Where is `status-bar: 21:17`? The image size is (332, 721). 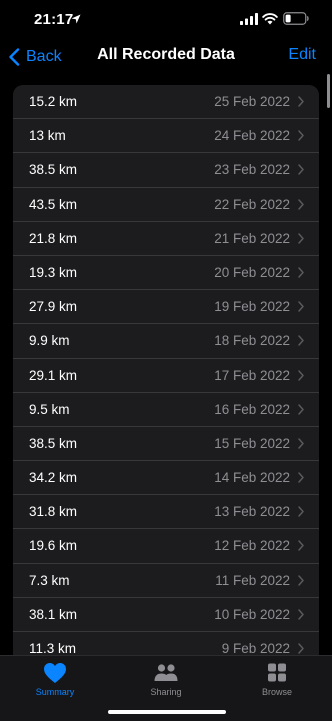 status-bar: 21:17 is located at coordinates (166, 20).